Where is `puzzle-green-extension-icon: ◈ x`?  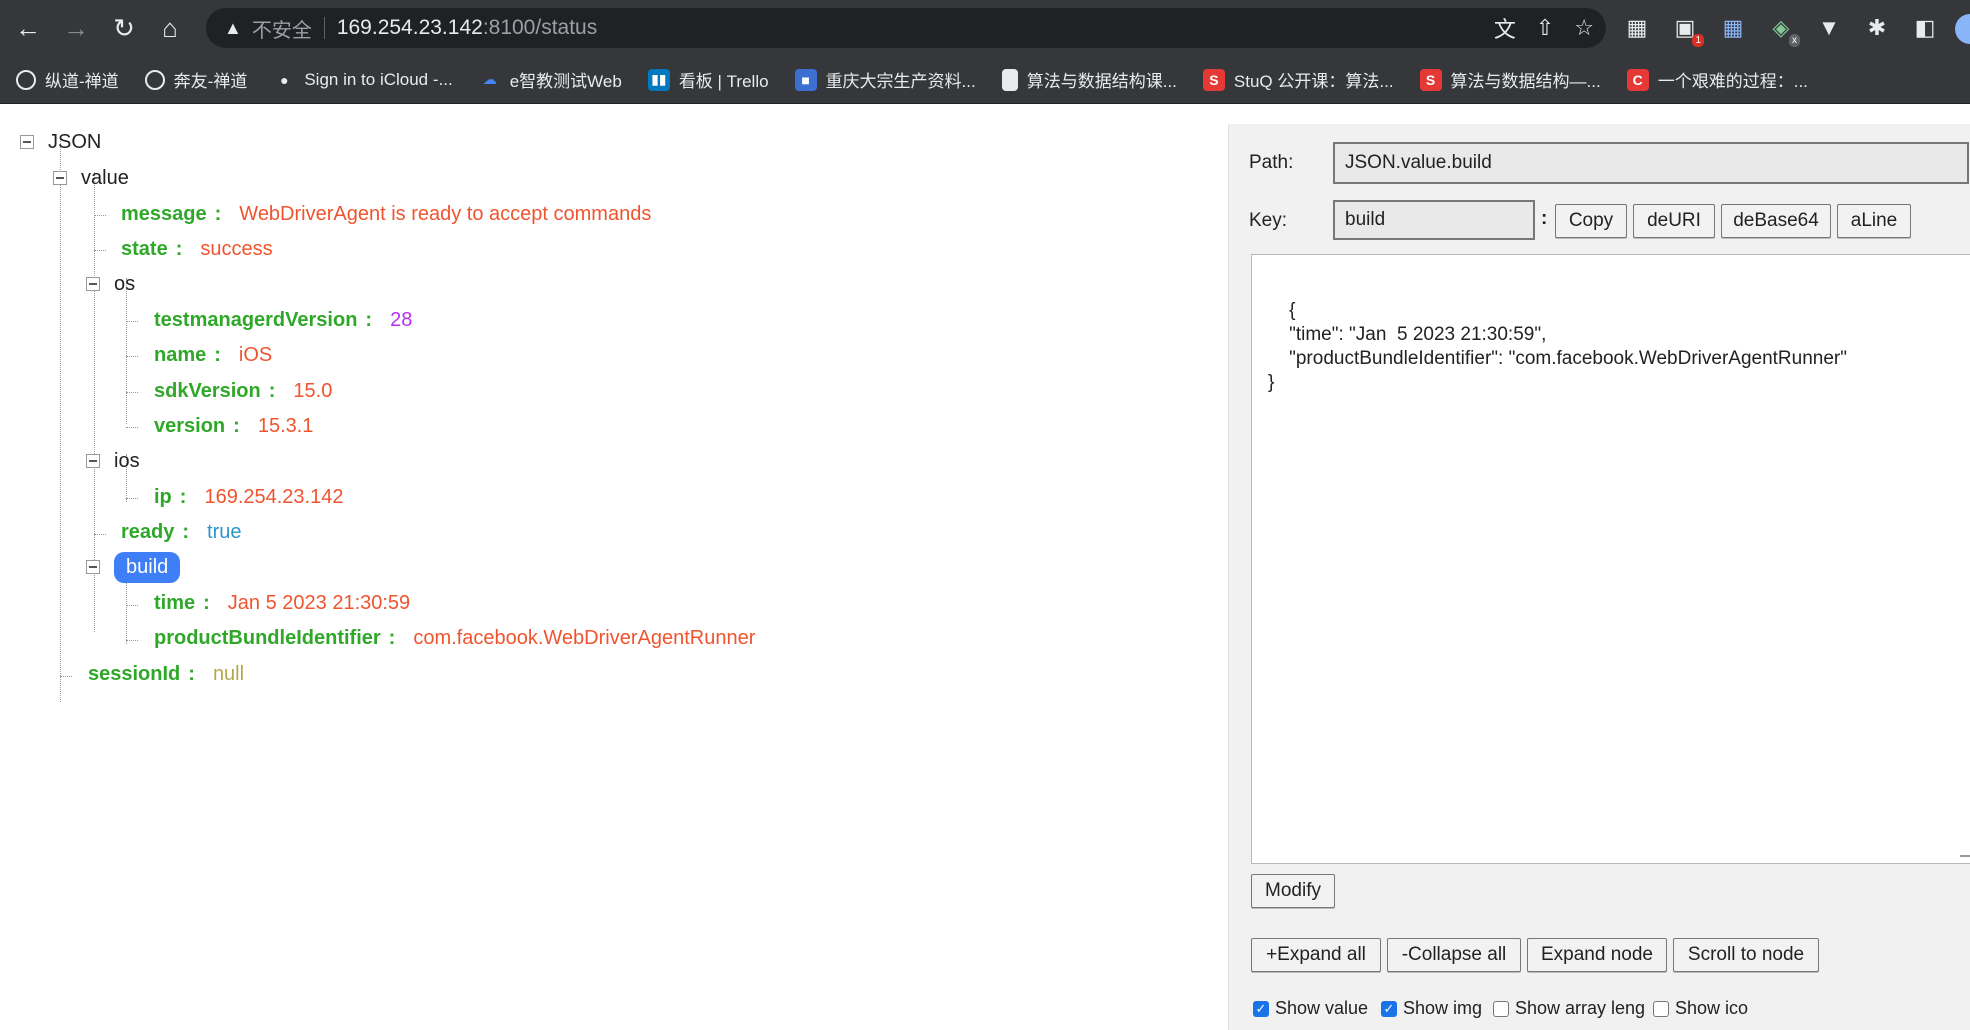 puzzle-green-extension-icon: ◈ x is located at coordinates (1783, 30).